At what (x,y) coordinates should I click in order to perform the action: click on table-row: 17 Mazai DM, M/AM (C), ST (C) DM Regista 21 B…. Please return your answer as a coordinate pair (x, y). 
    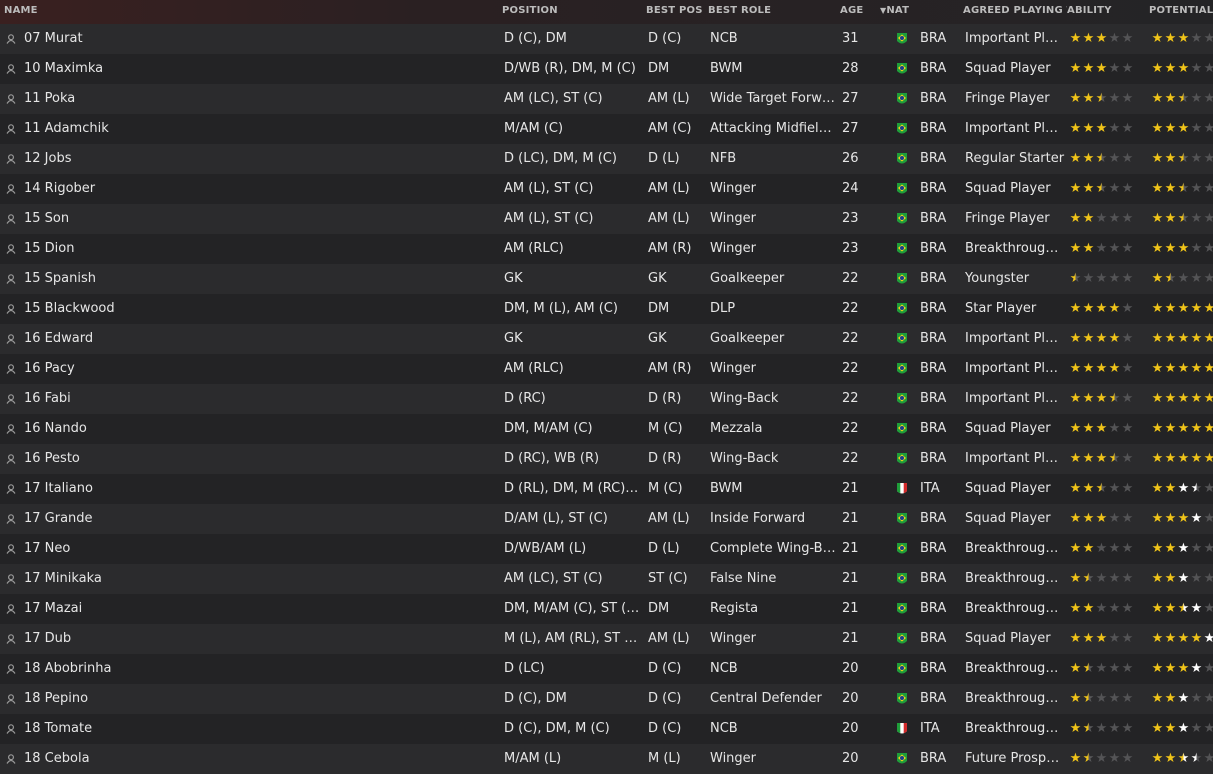
    Looking at the image, I should click on (606, 609).